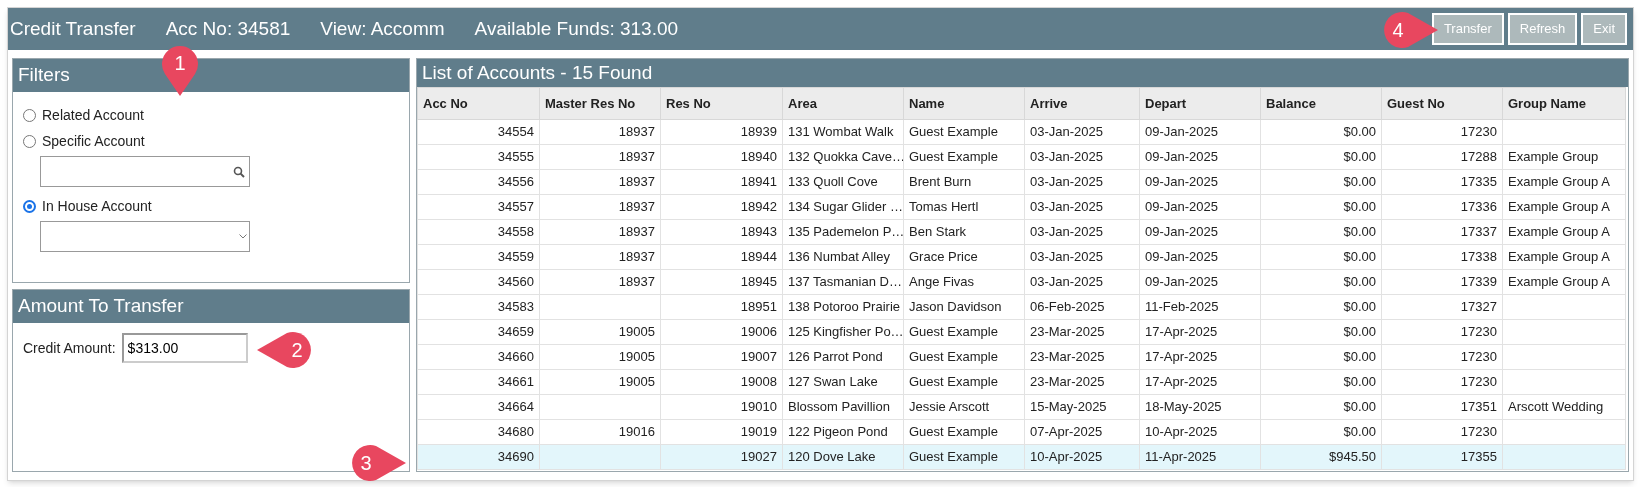 The height and width of the screenshot is (487, 1641). Describe the element at coordinates (1564, 407) in the screenshot. I see `table-cell: Arscott Wedding` at that location.